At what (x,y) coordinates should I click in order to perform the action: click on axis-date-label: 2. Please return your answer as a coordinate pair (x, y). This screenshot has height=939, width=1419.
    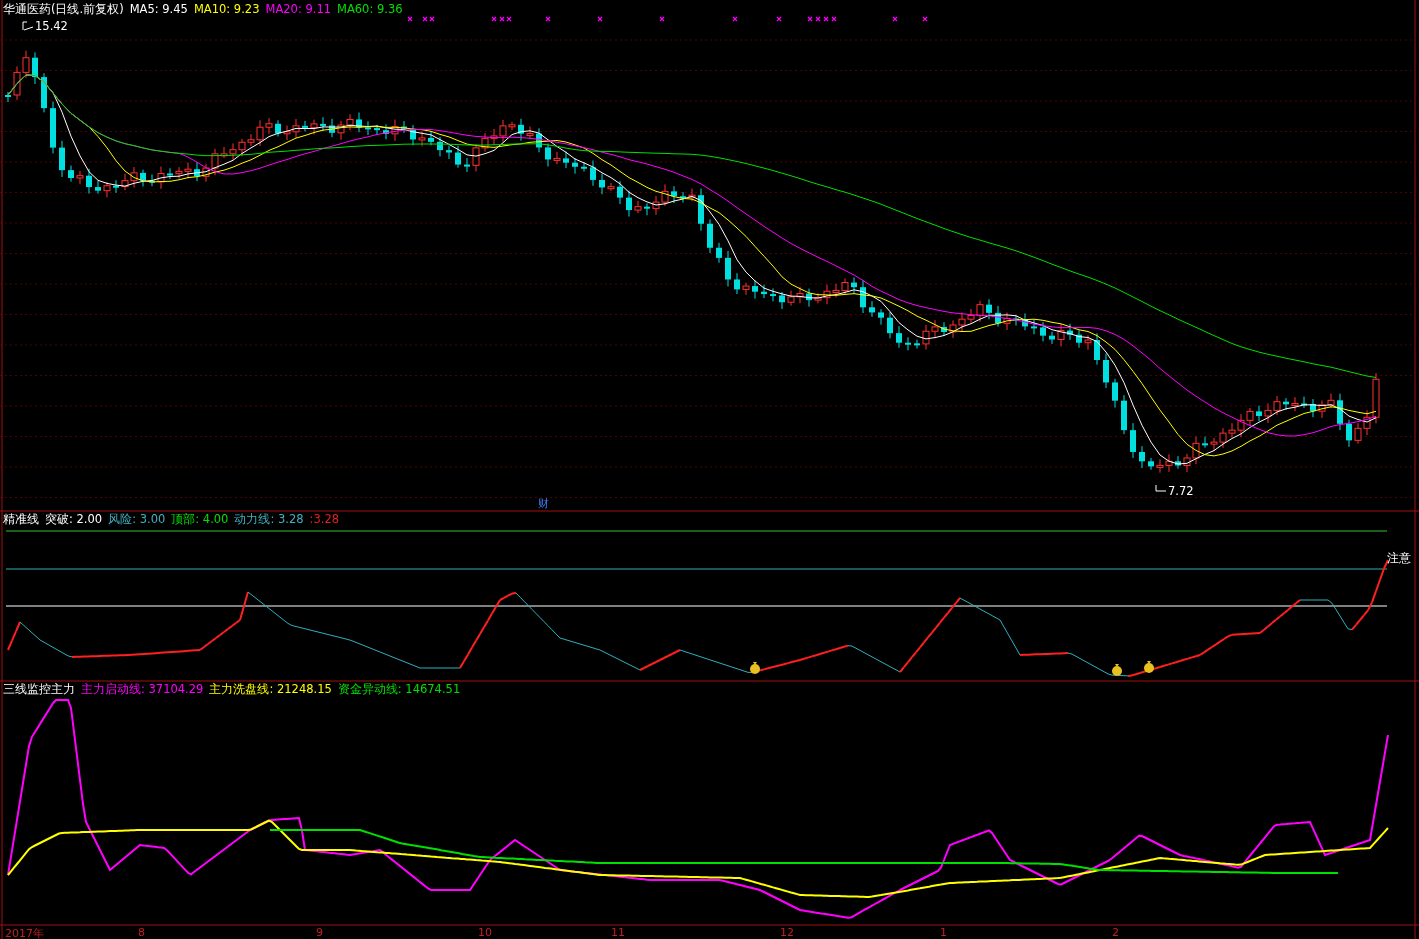
    Looking at the image, I should click on (1115, 932).